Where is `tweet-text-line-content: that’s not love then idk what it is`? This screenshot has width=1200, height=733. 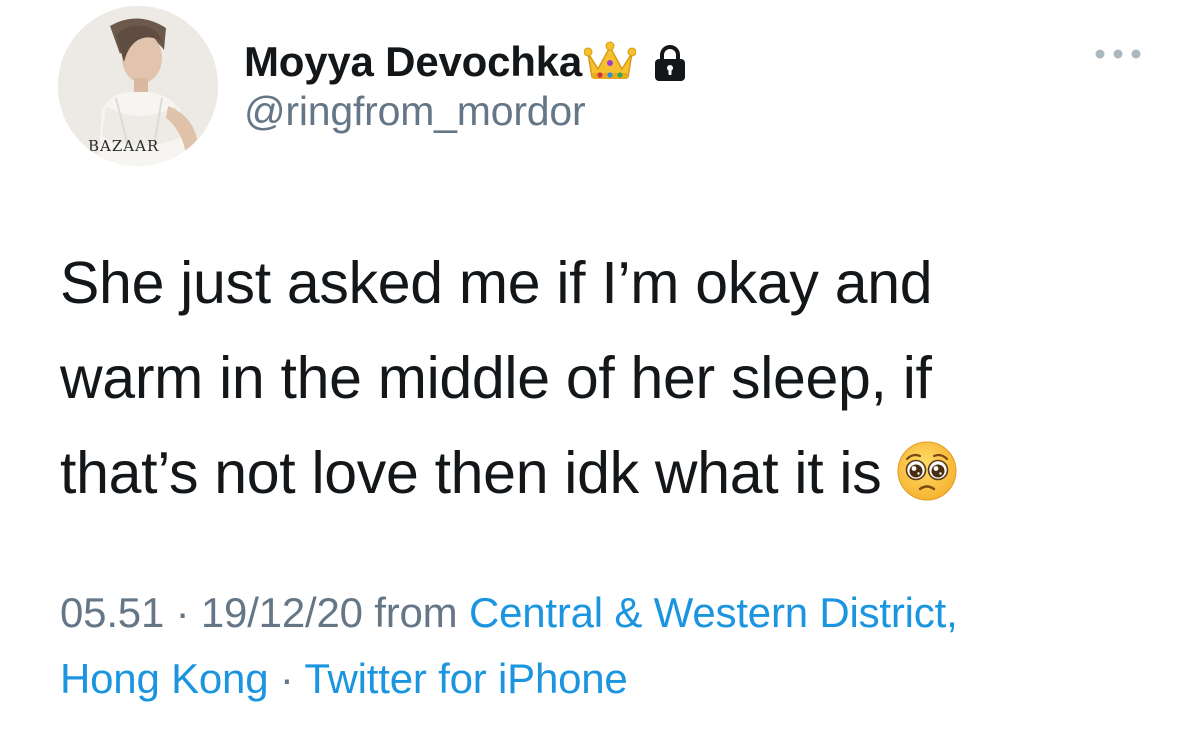 tweet-text-line-content: that’s not love then idk what it is is located at coordinates (471, 473).